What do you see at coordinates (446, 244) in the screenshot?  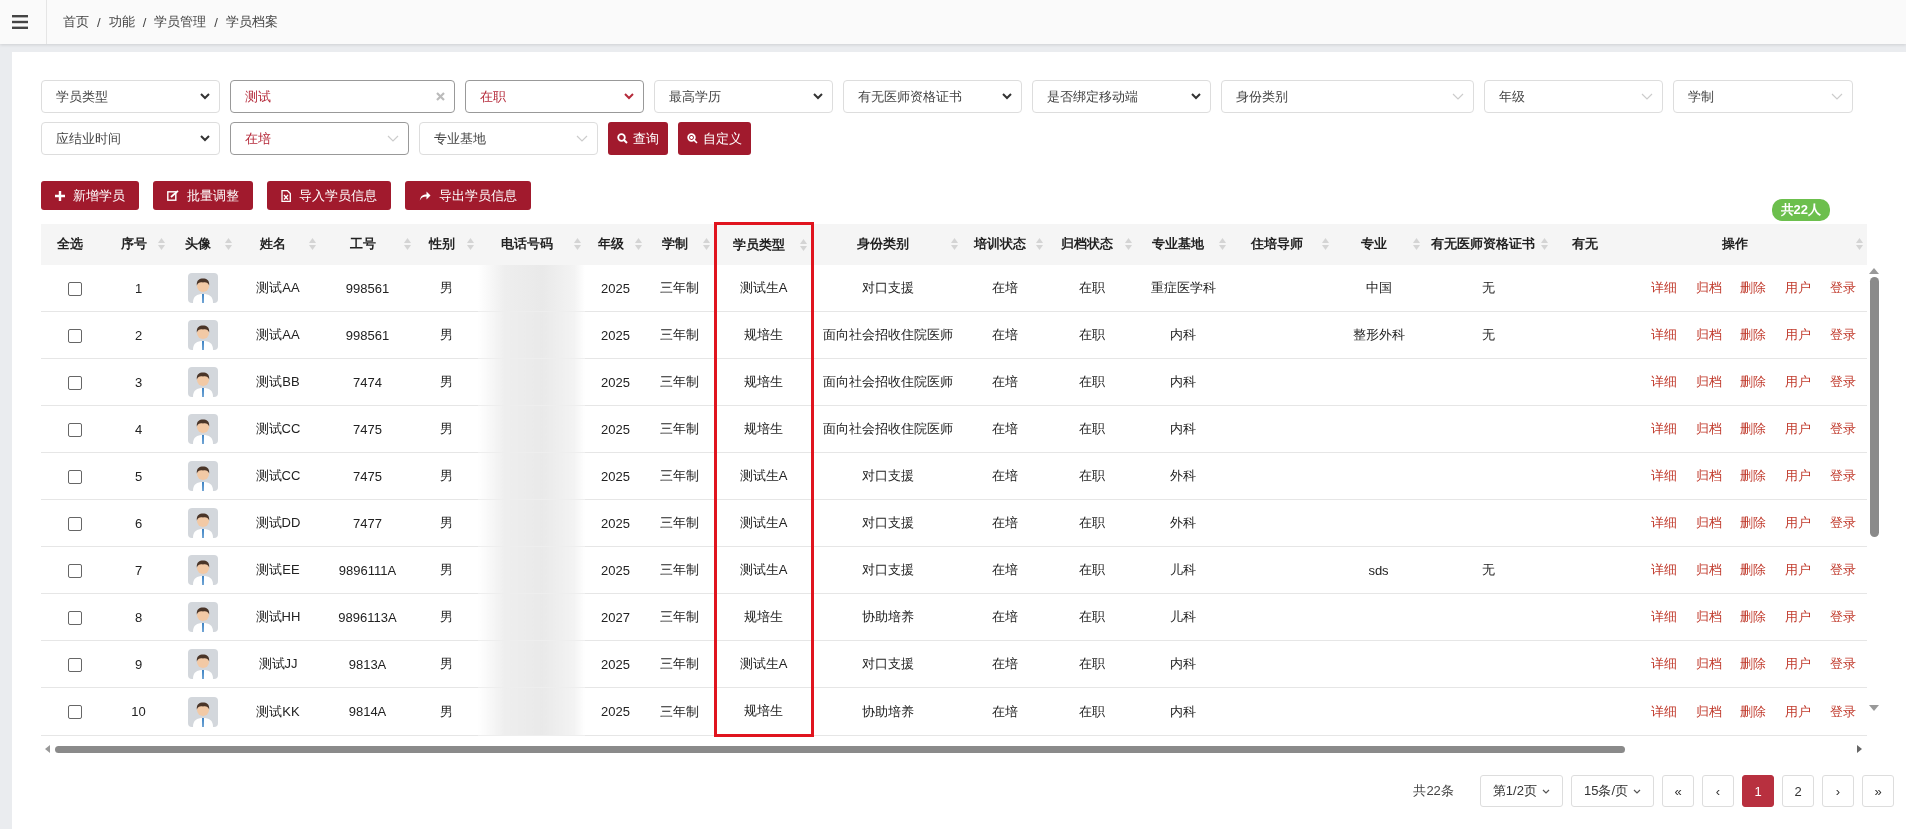 I see `column-header: 性别` at bounding box center [446, 244].